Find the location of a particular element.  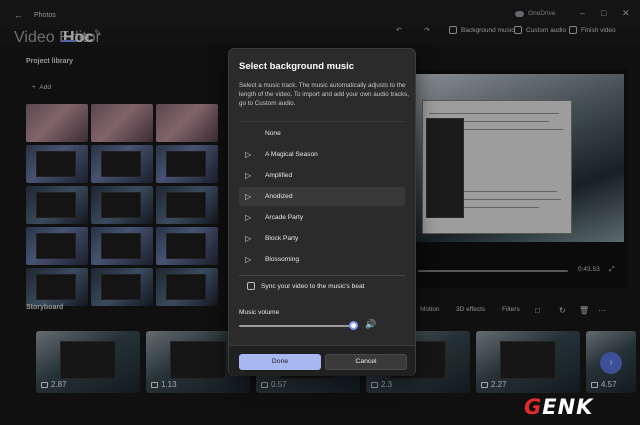

sync-to-beat-option: Sync your video to the music's beat is located at coordinates (306, 286).